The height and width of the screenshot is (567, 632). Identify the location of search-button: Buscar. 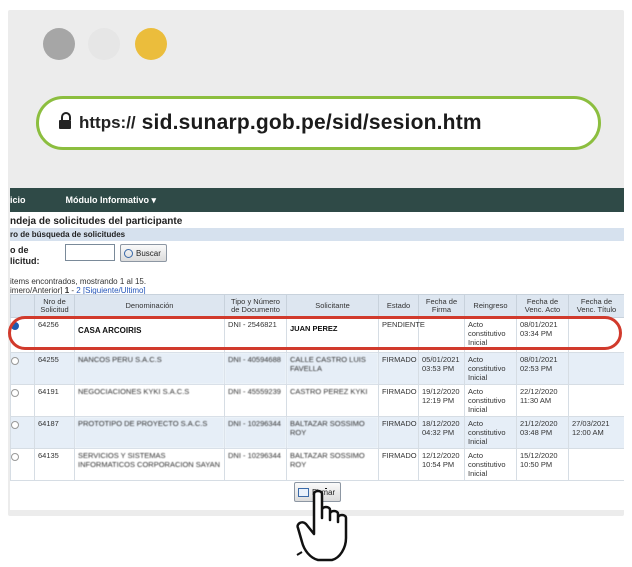
(143, 253).